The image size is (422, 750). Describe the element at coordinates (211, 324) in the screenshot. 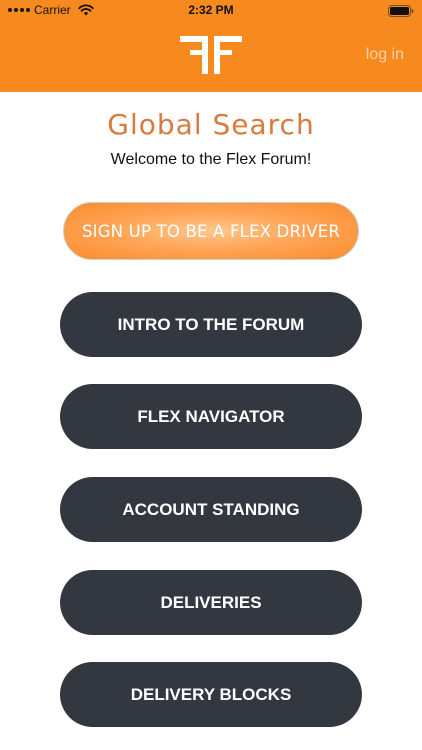

I see `intro-to-forum-button: INTRO TO THE FORUM` at that location.